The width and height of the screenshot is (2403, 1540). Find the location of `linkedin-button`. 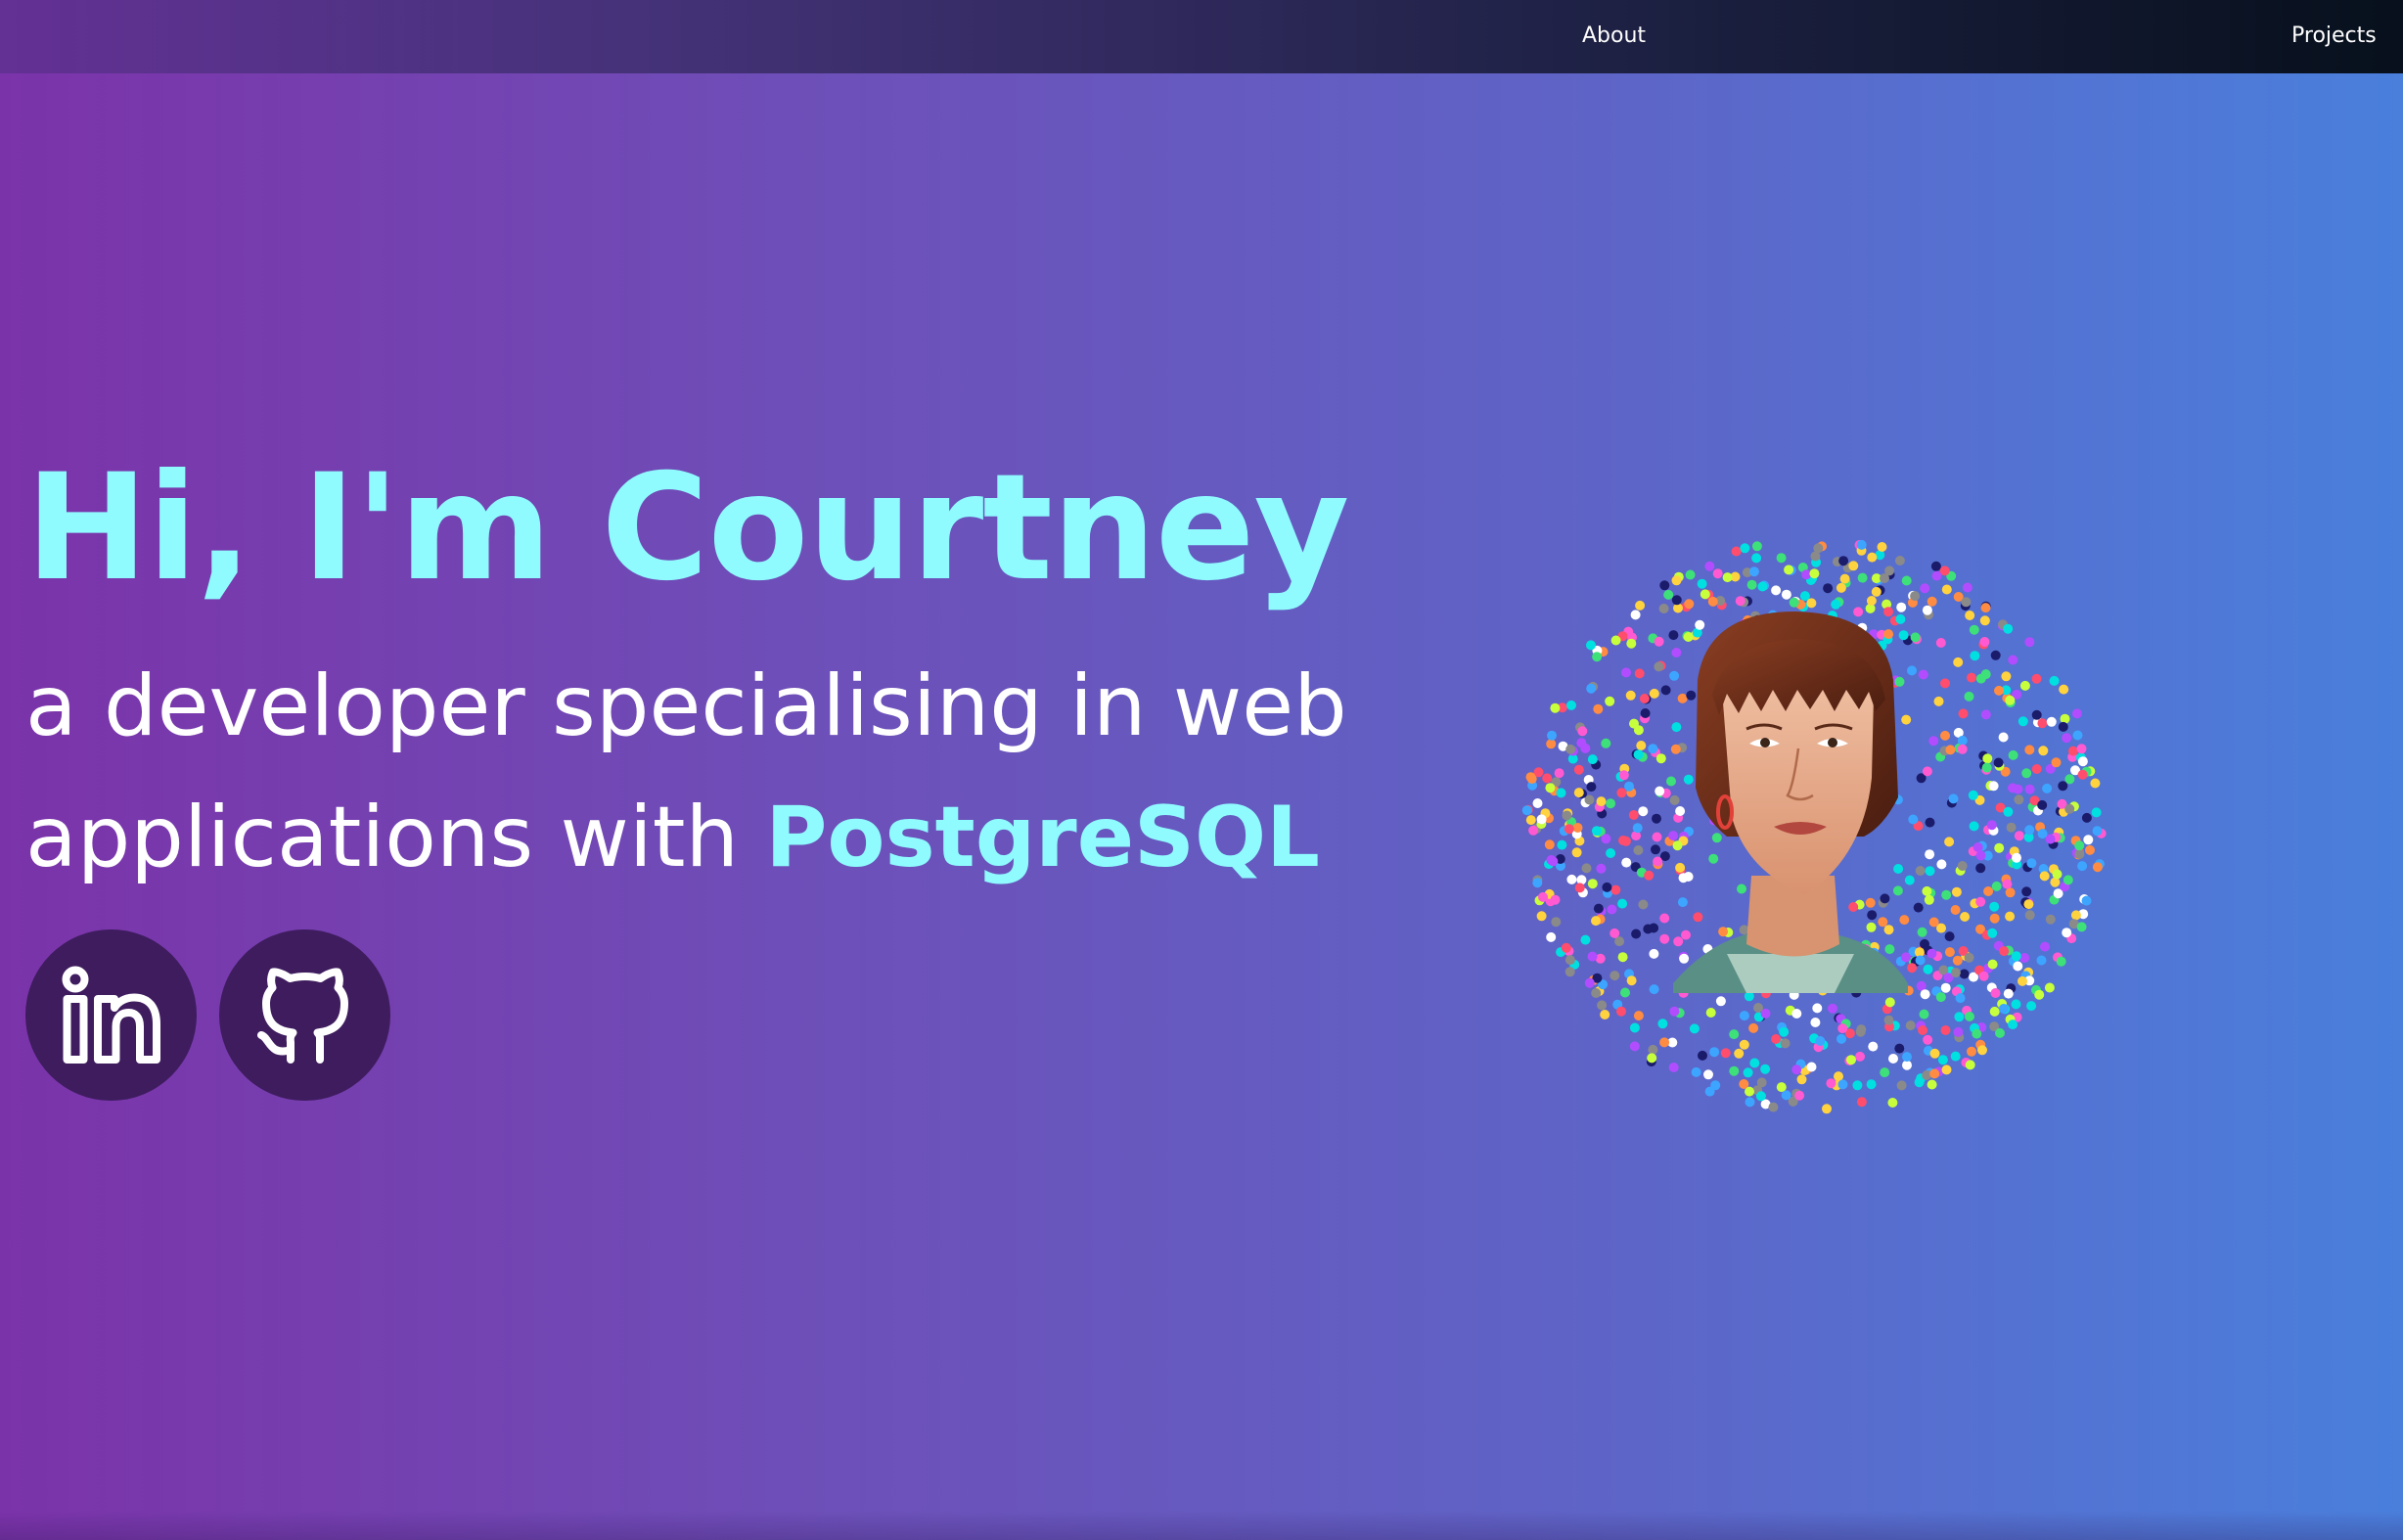

linkedin-button is located at coordinates (111, 1015).